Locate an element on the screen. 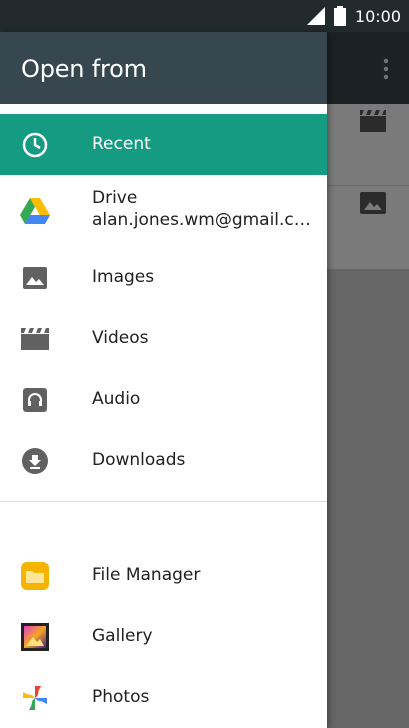 This screenshot has height=728, width=409. signal-icon is located at coordinates (315, 16).